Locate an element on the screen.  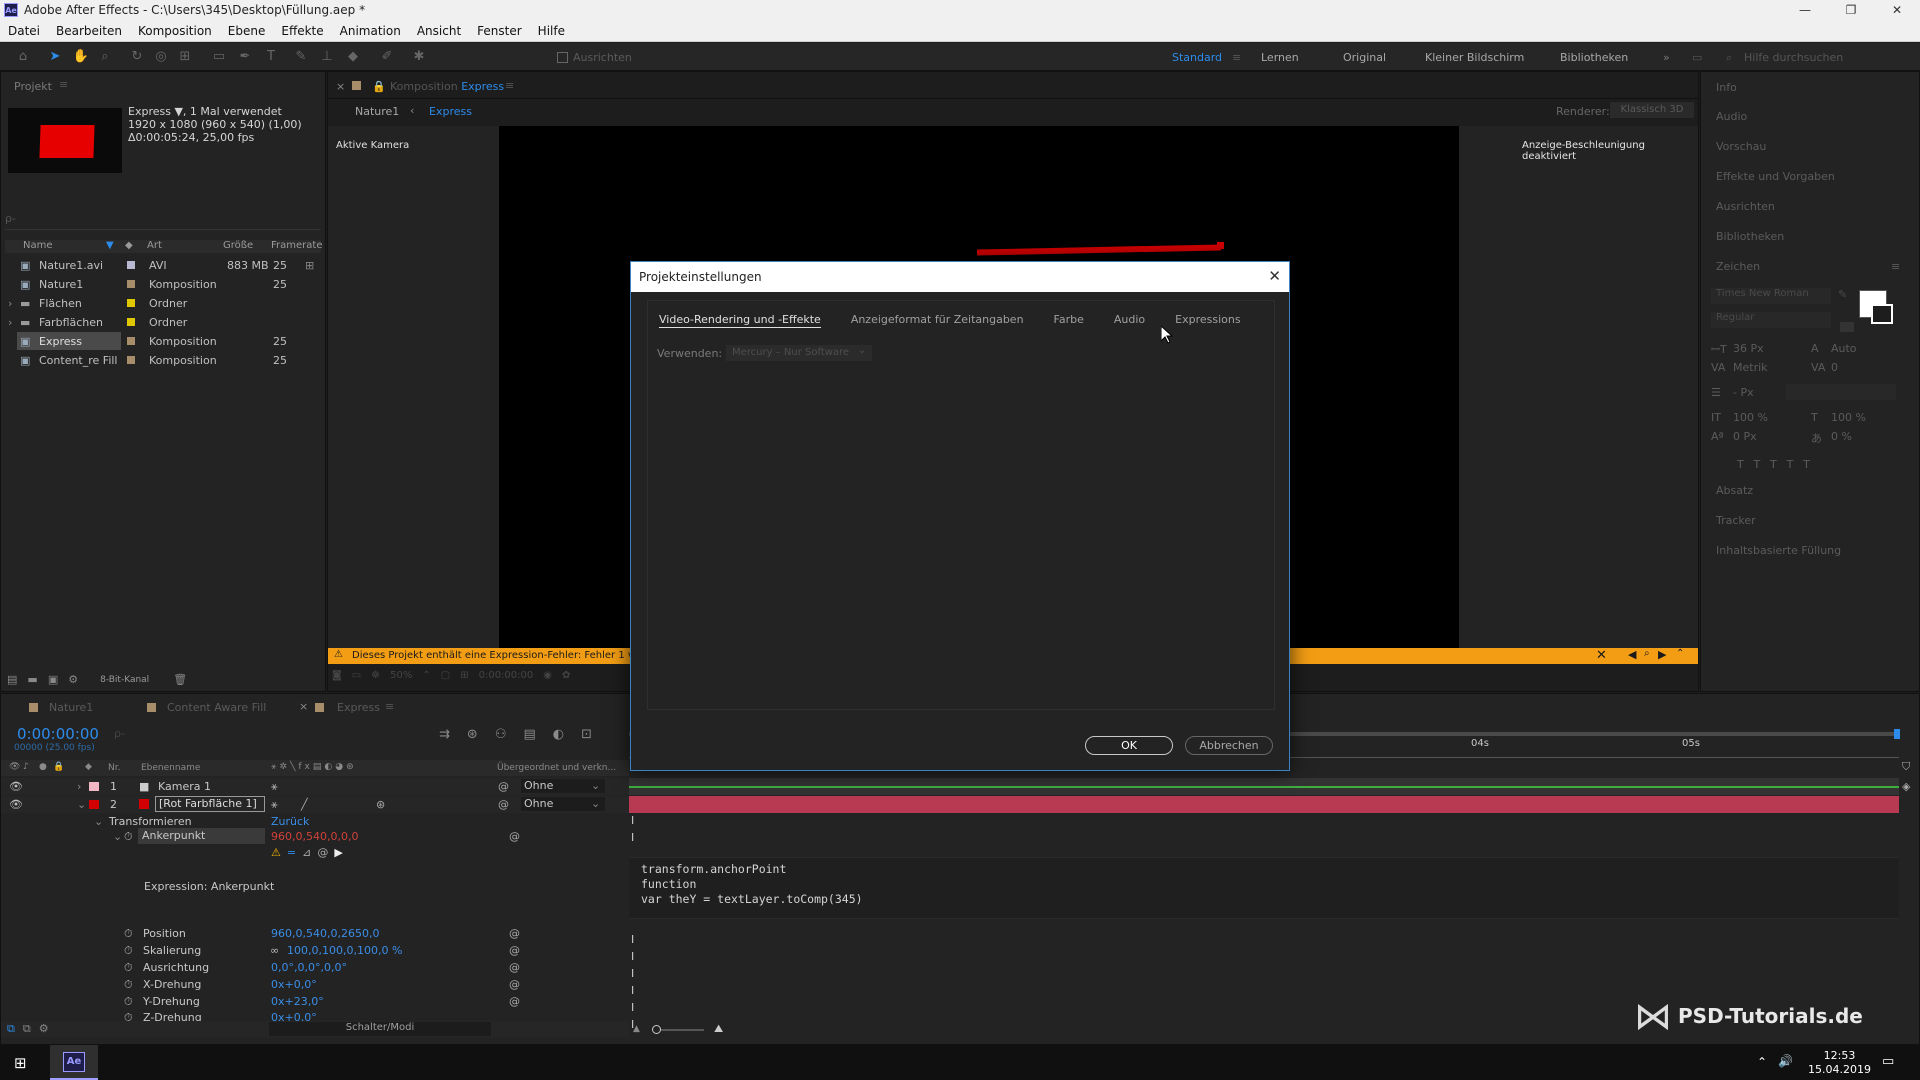
layer-switches-toggle-icon: ⧉ is located at coordinates (11, 1029).